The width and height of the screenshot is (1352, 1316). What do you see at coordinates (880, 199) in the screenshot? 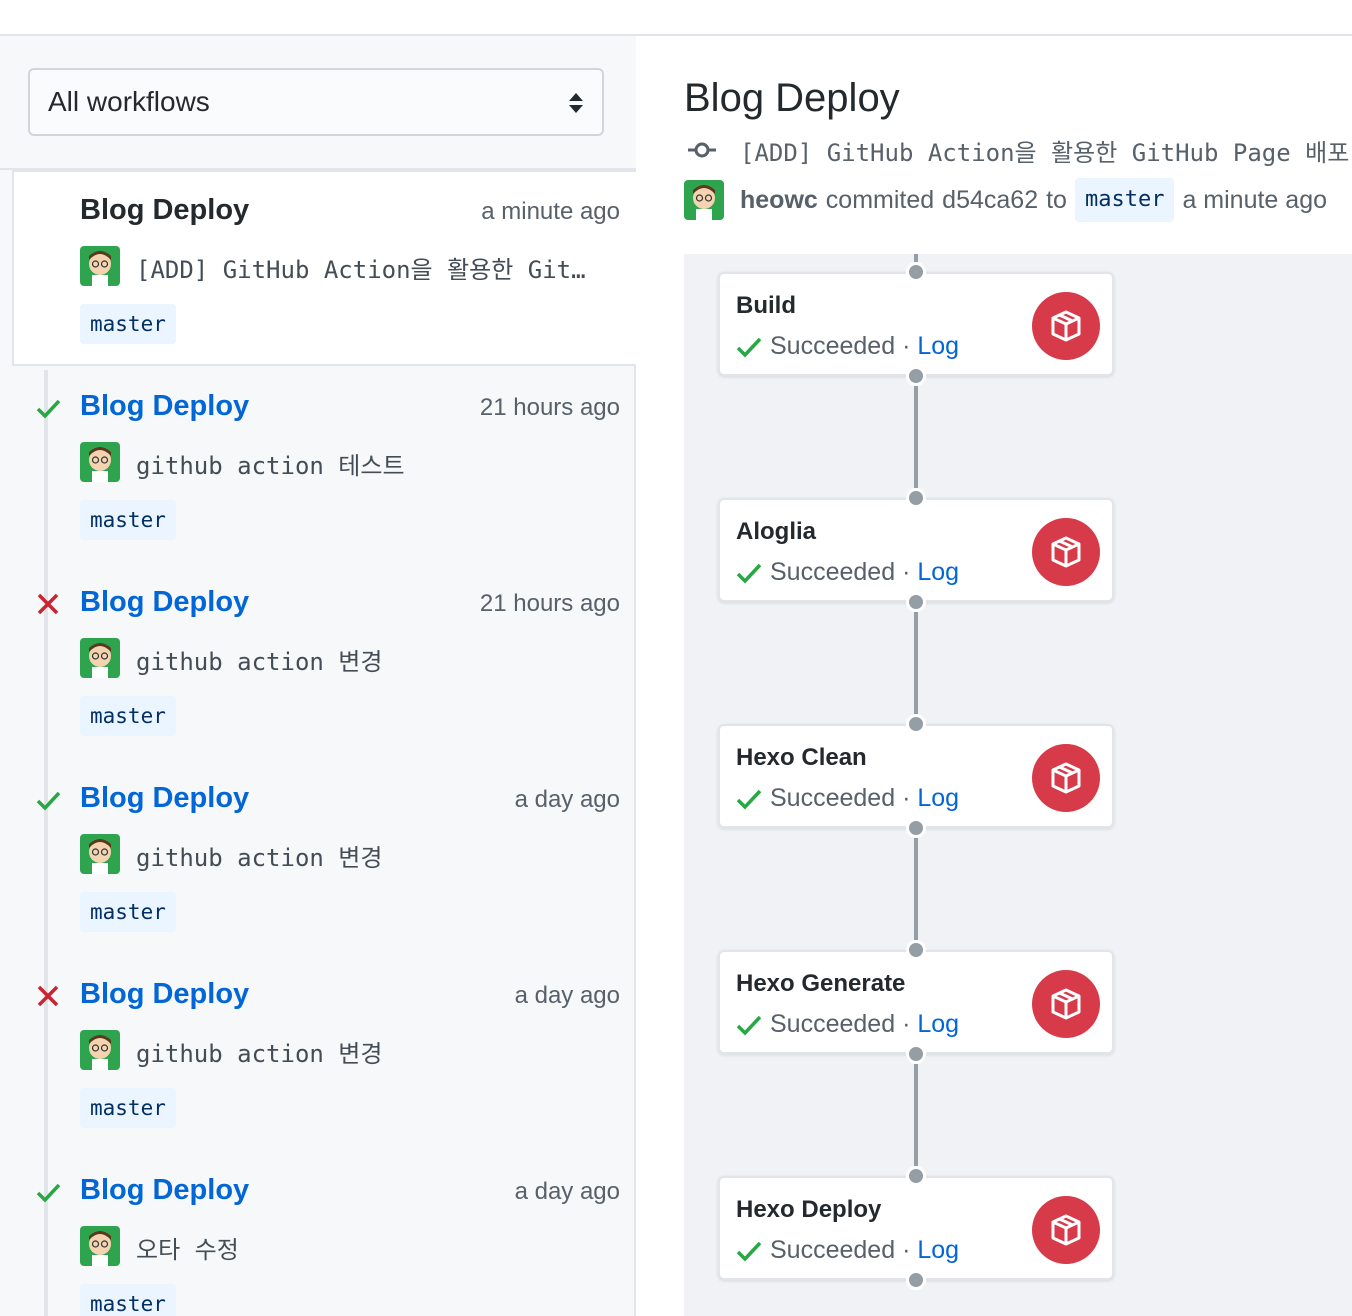
I see `commit-verb: commited` at bounding box center [880, 199].